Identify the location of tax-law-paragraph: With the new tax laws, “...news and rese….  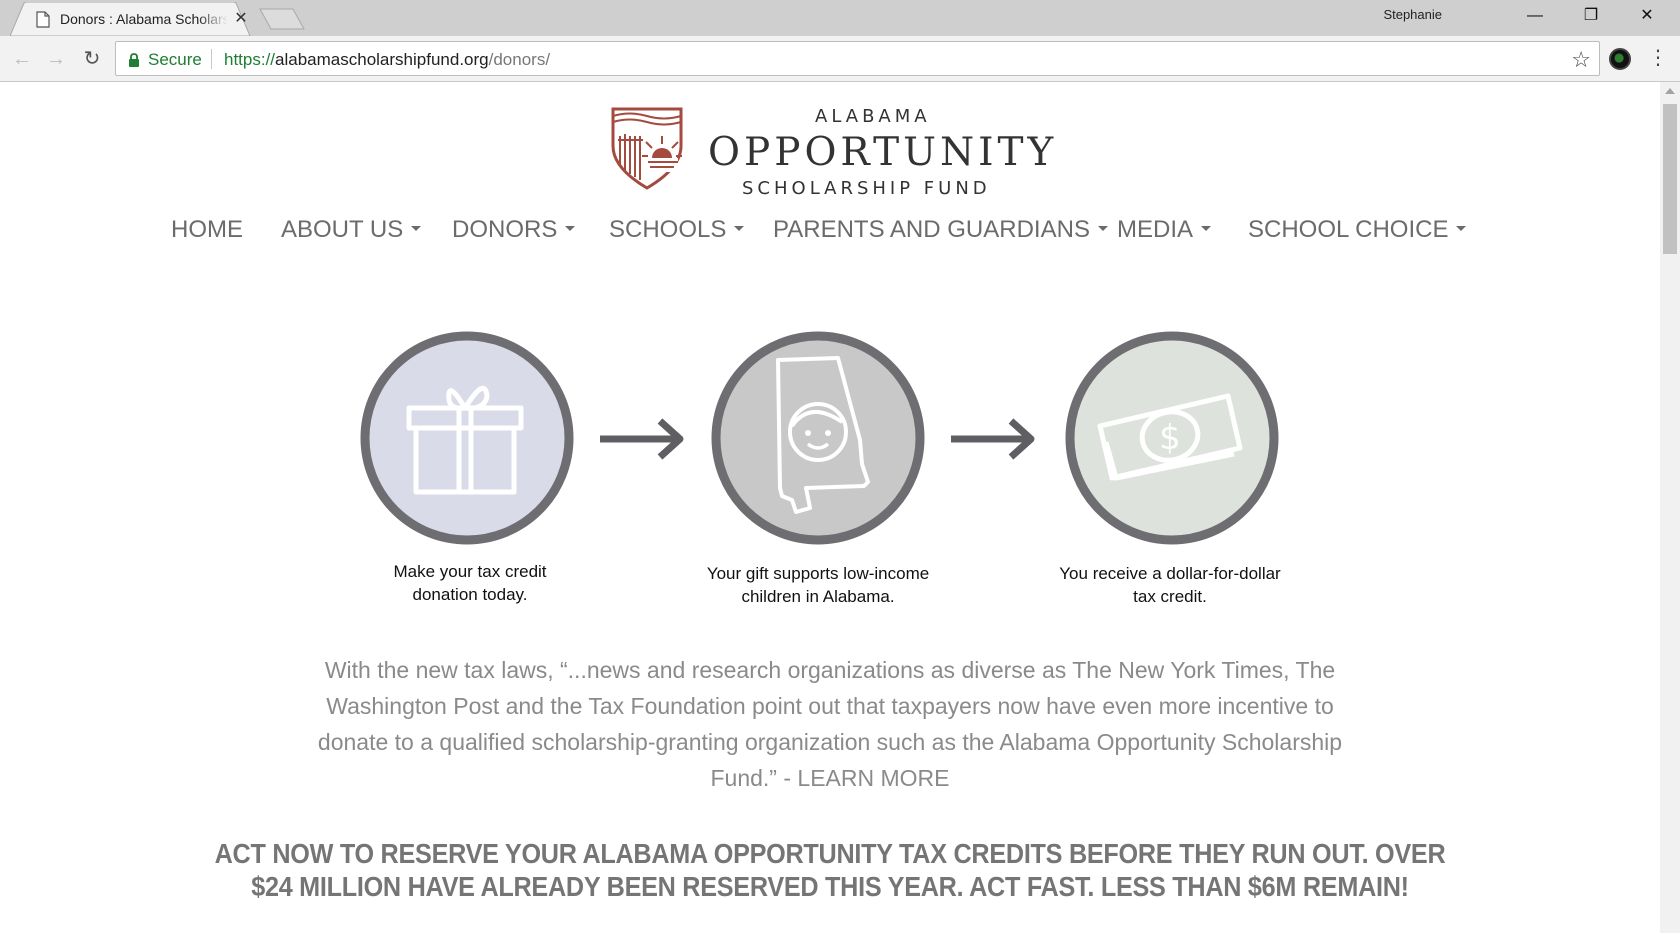
(830, 724).